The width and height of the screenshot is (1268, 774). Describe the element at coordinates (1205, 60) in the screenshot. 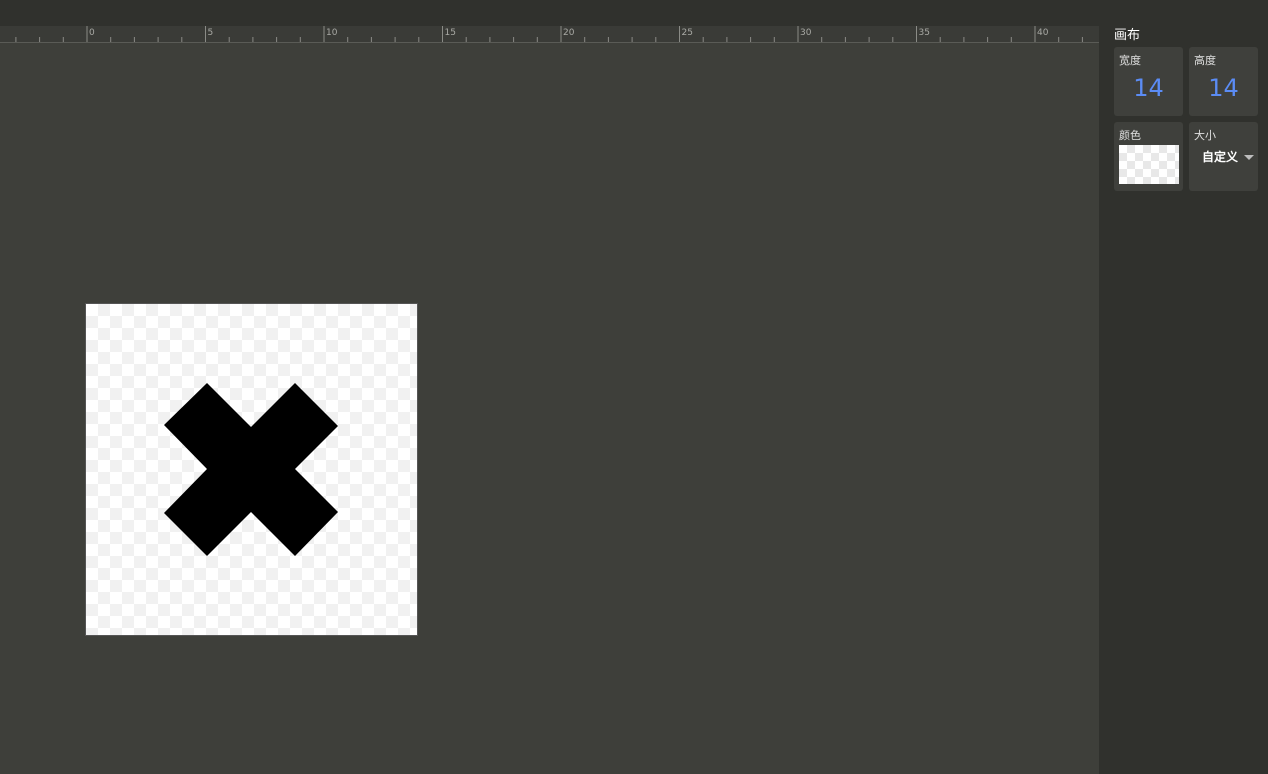

I see `height-label: 高度` at that location.